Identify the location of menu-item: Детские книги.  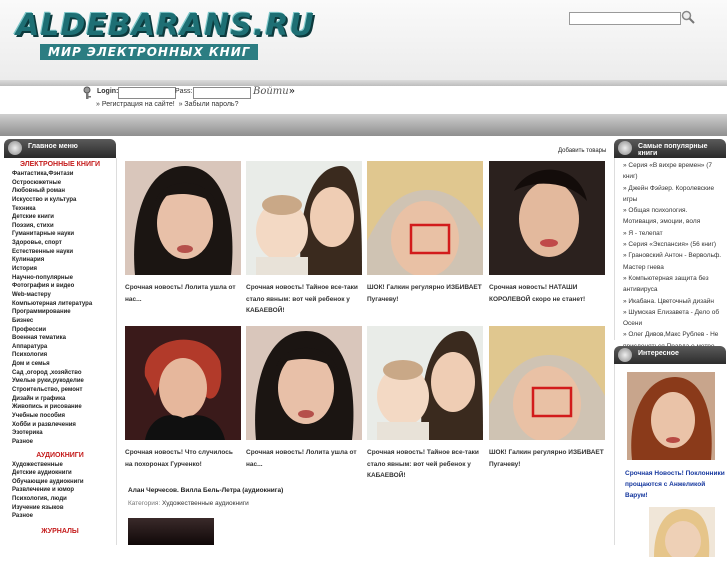
(60, 217).